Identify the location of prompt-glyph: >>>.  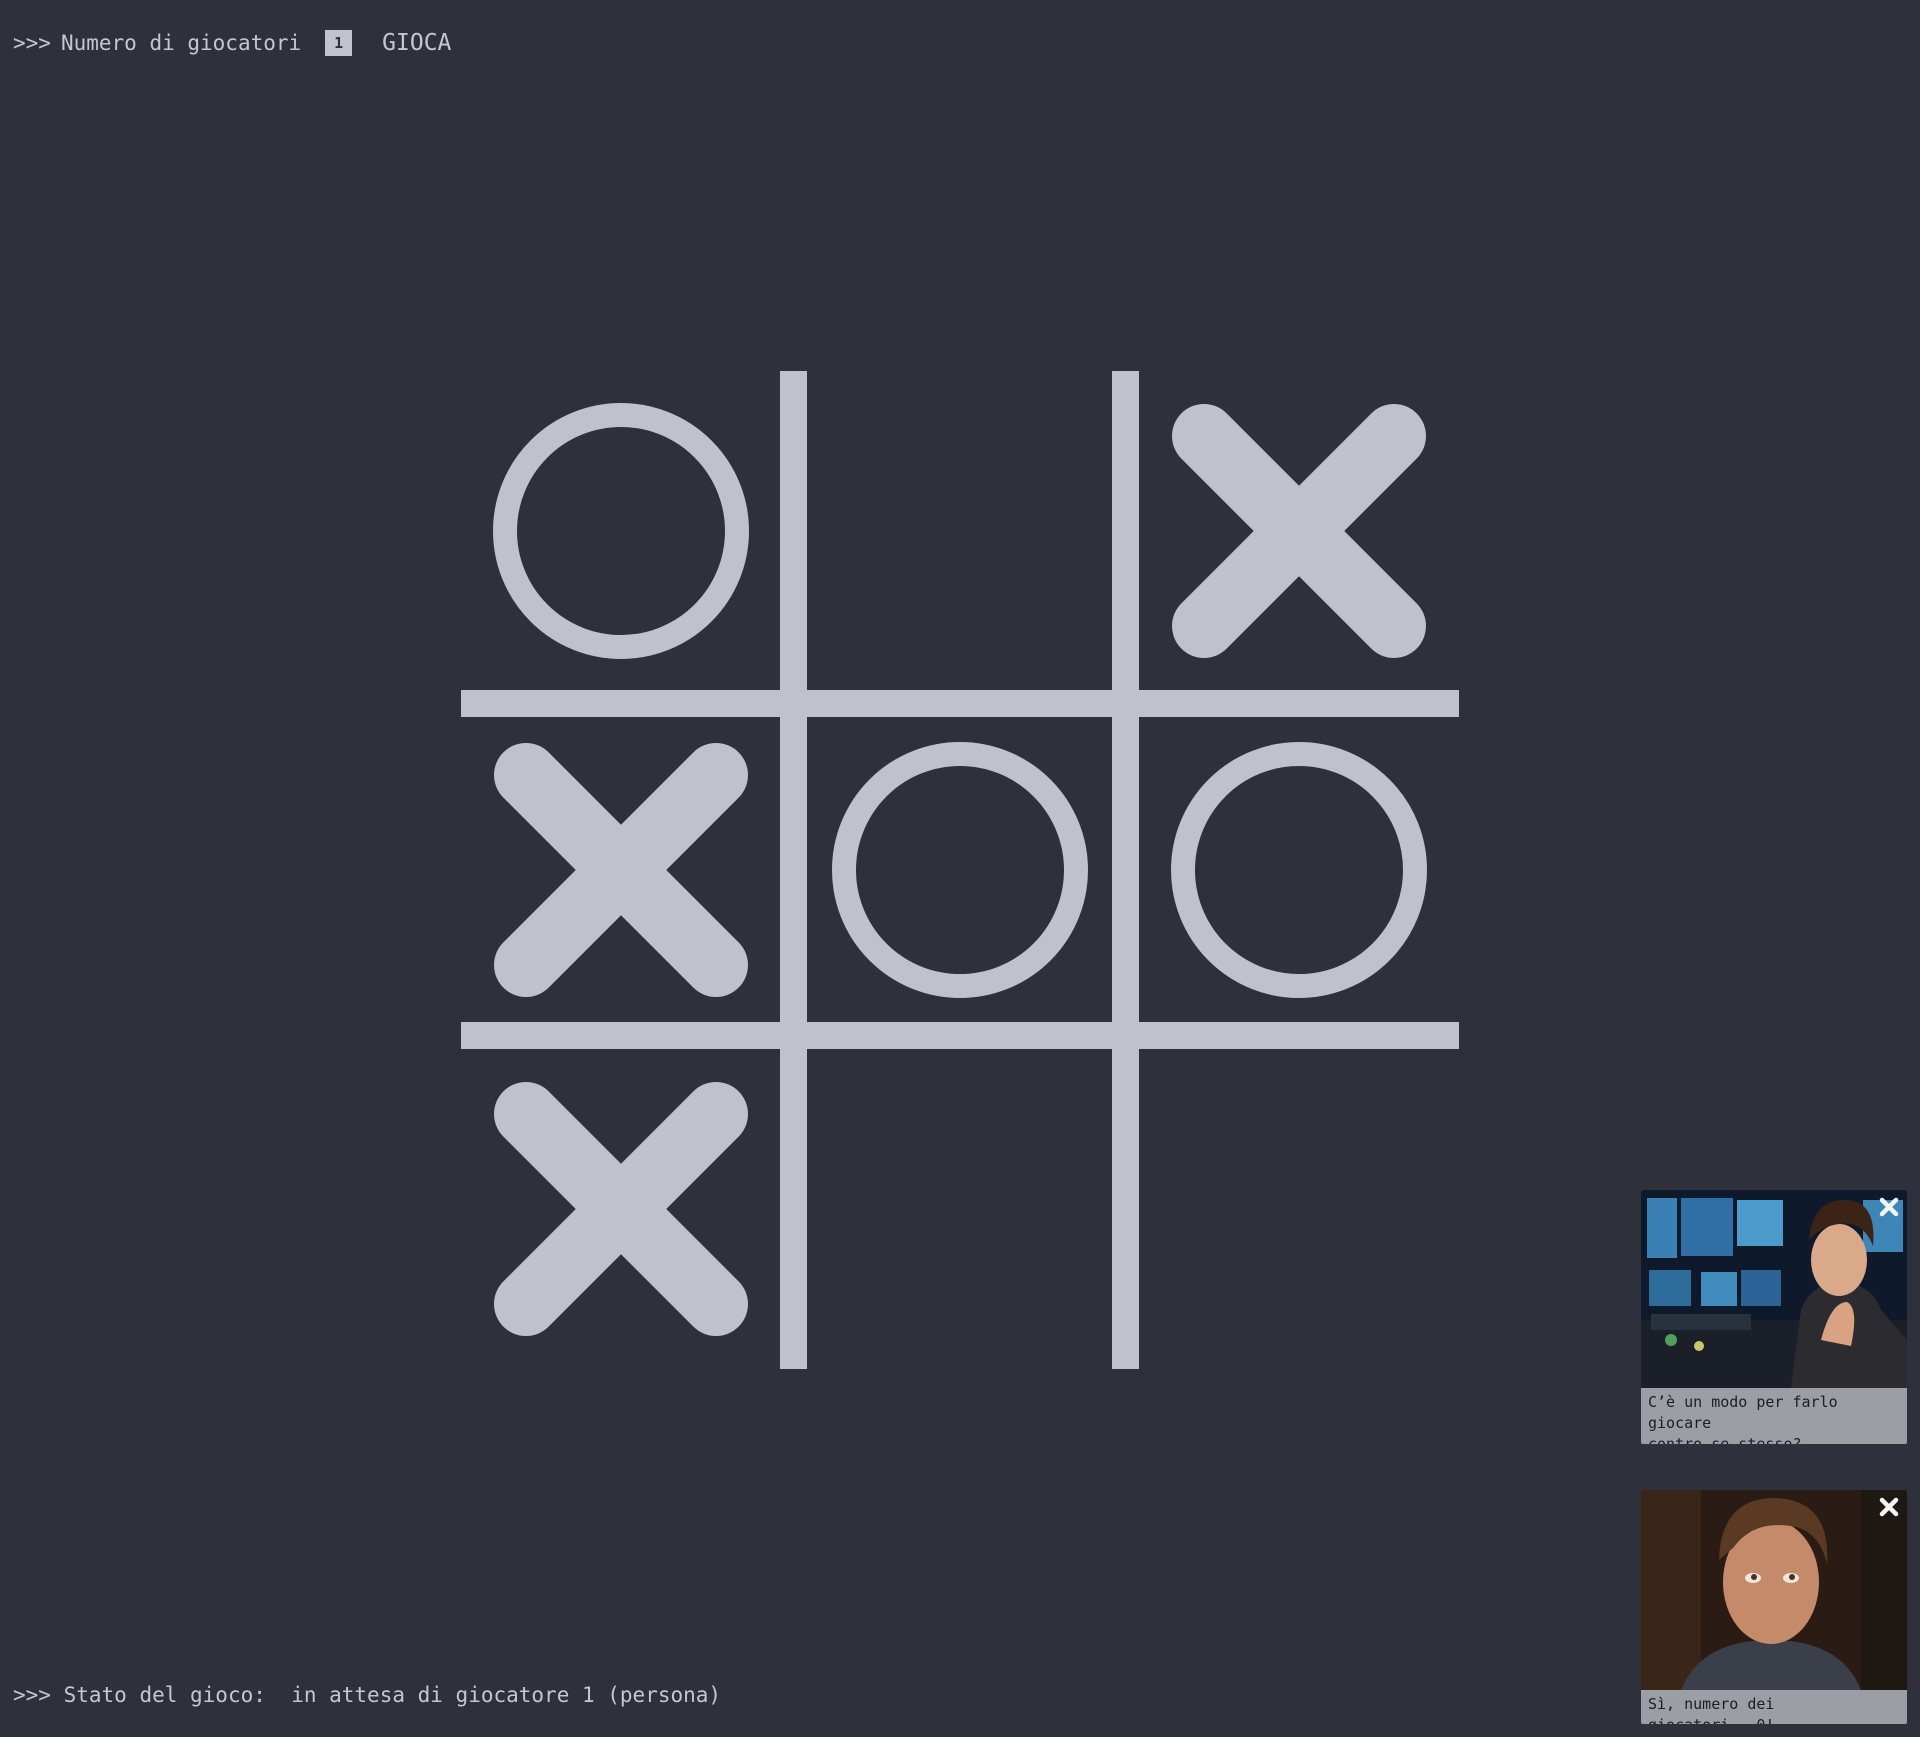
(32, 43).